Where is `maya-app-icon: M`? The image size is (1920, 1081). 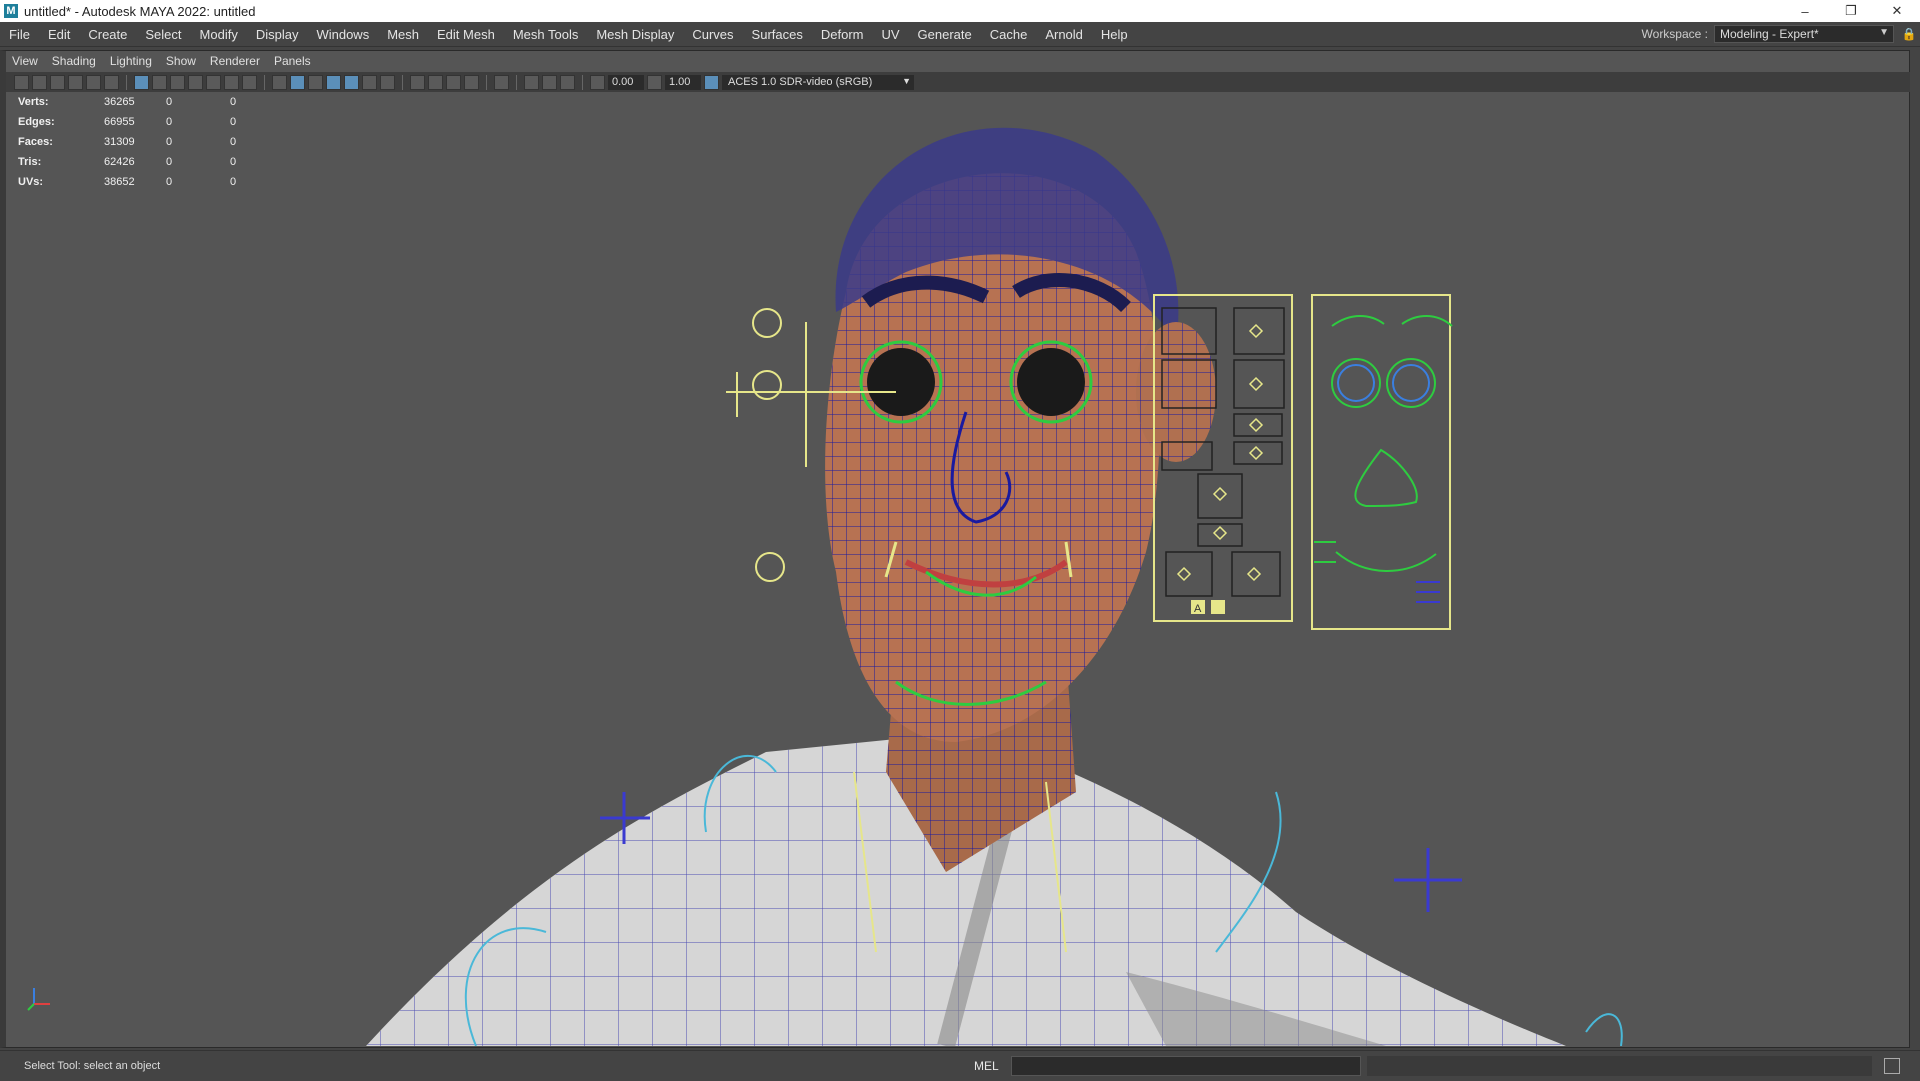 maya-app-icon: M is located at coordinates (11, 11).